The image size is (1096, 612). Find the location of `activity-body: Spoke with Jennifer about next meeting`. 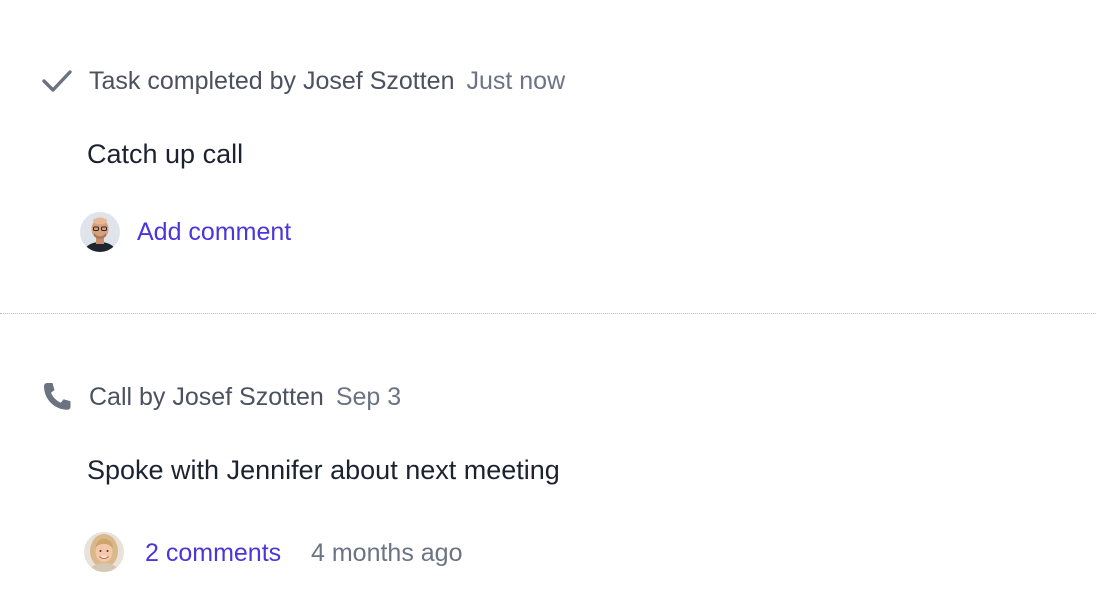

activity-body: Spoke with Jennifer about next meeting is located at coordinates (323, 470).